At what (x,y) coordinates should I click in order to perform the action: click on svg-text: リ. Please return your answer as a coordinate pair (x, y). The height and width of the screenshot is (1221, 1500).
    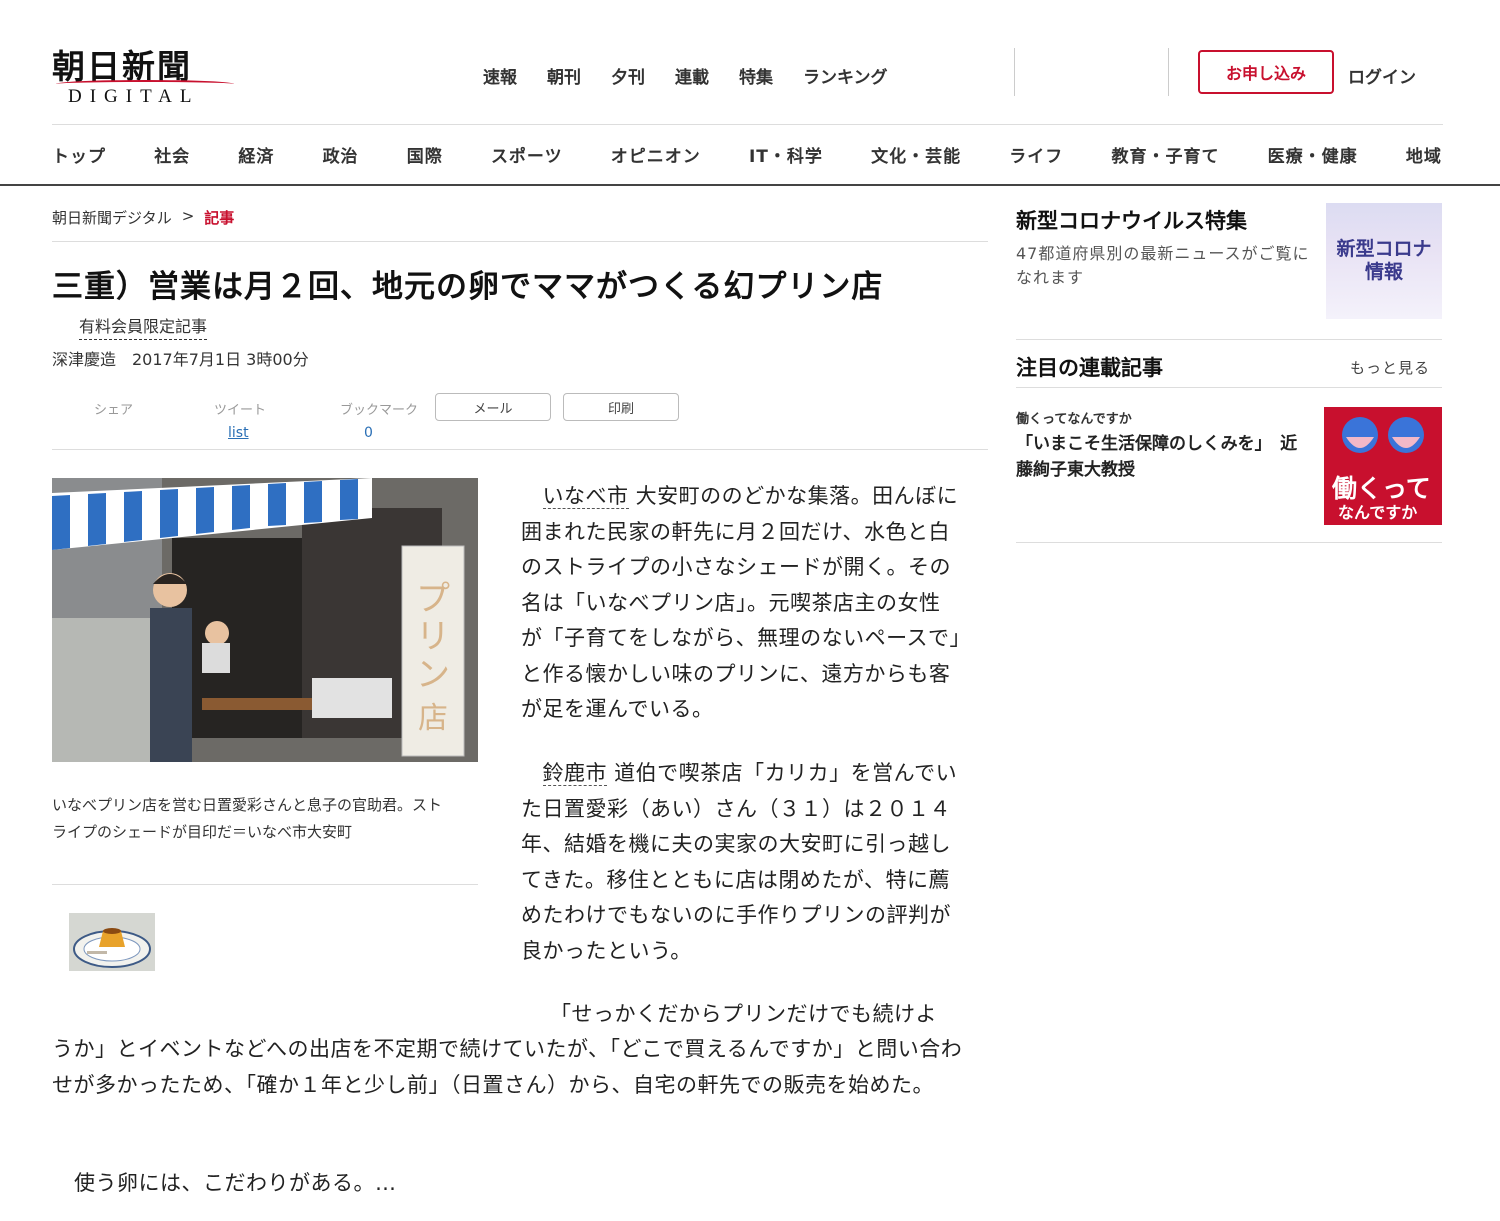
    Looking at the image, I should click on (433, 637).